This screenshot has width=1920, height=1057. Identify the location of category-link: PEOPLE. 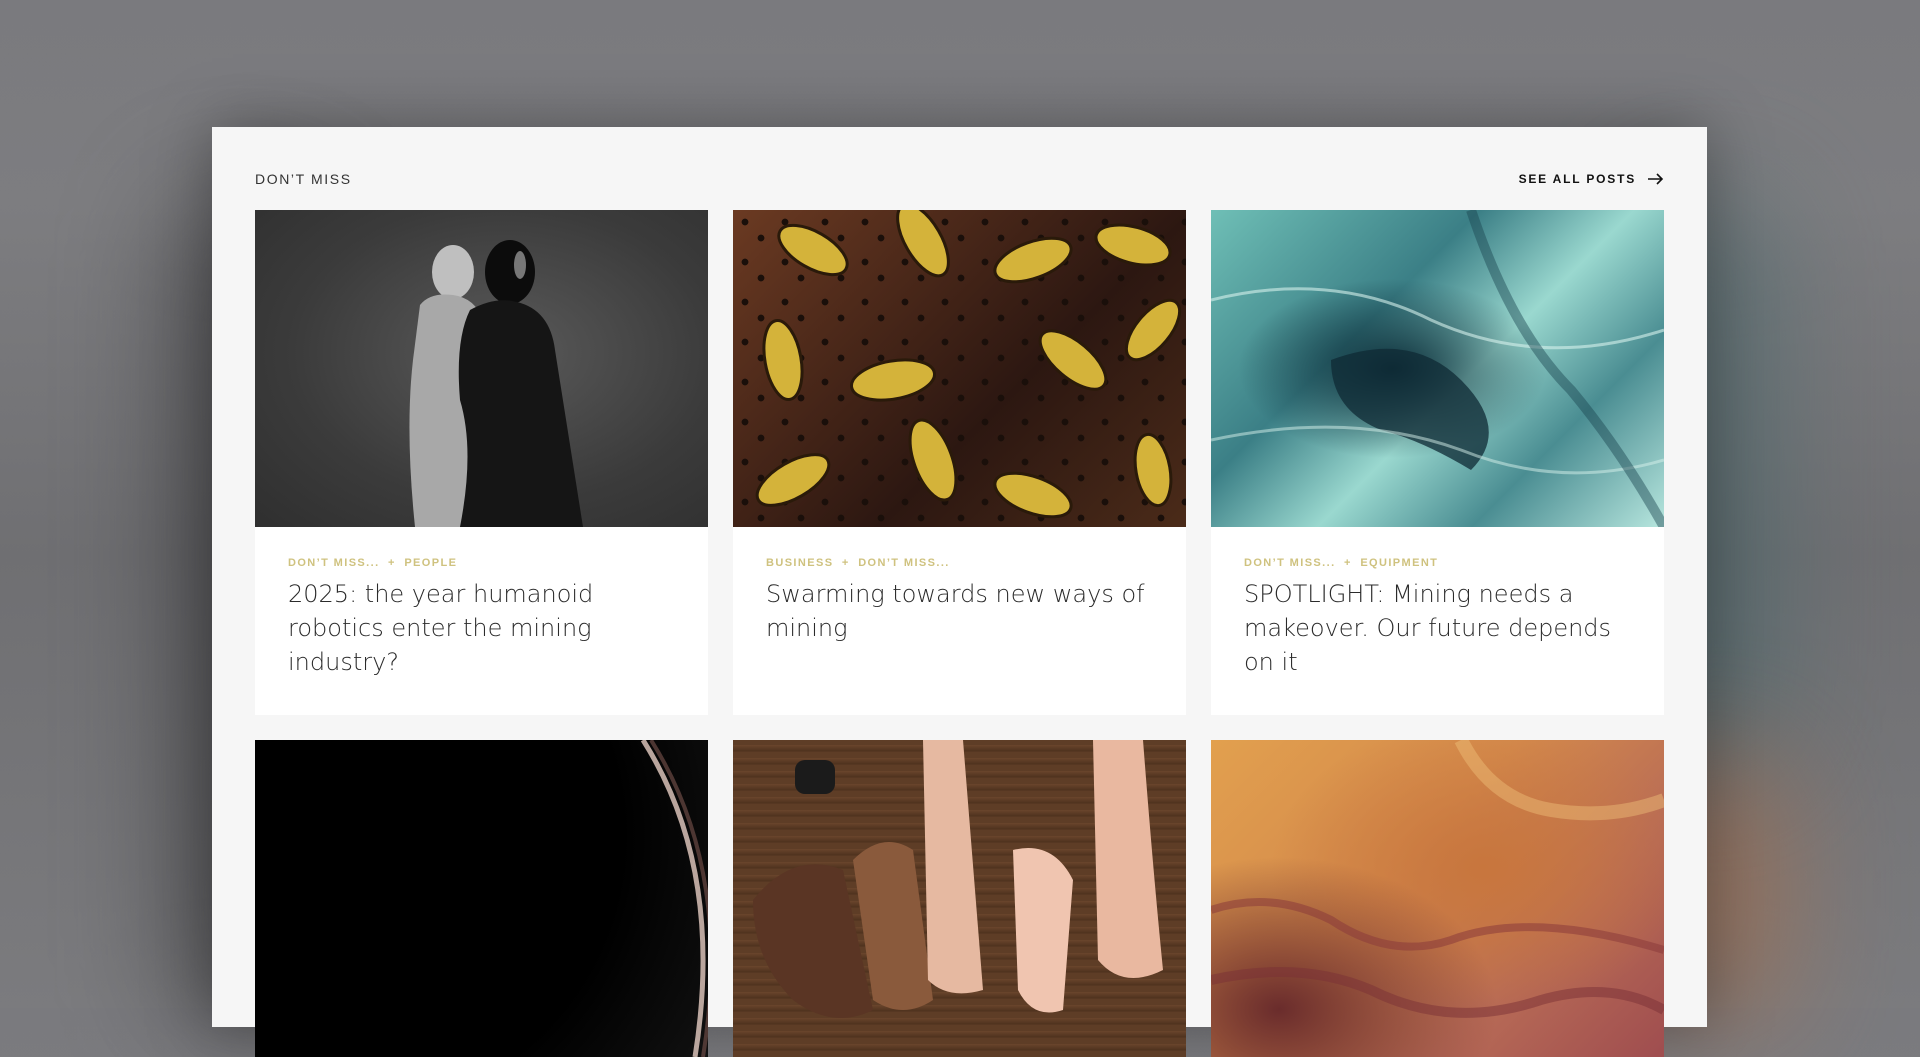
(430, 563).